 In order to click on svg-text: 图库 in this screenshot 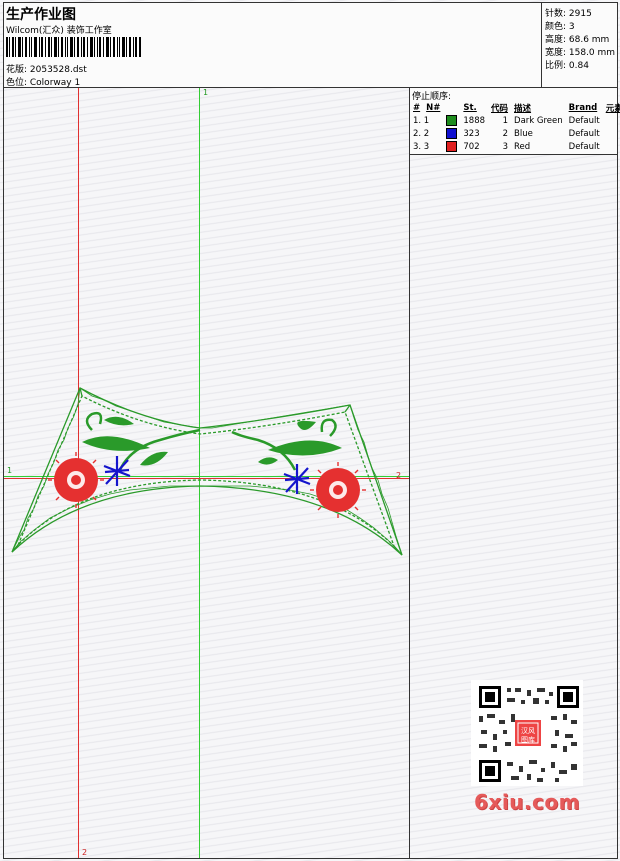, I will do `click(528, 739)`.